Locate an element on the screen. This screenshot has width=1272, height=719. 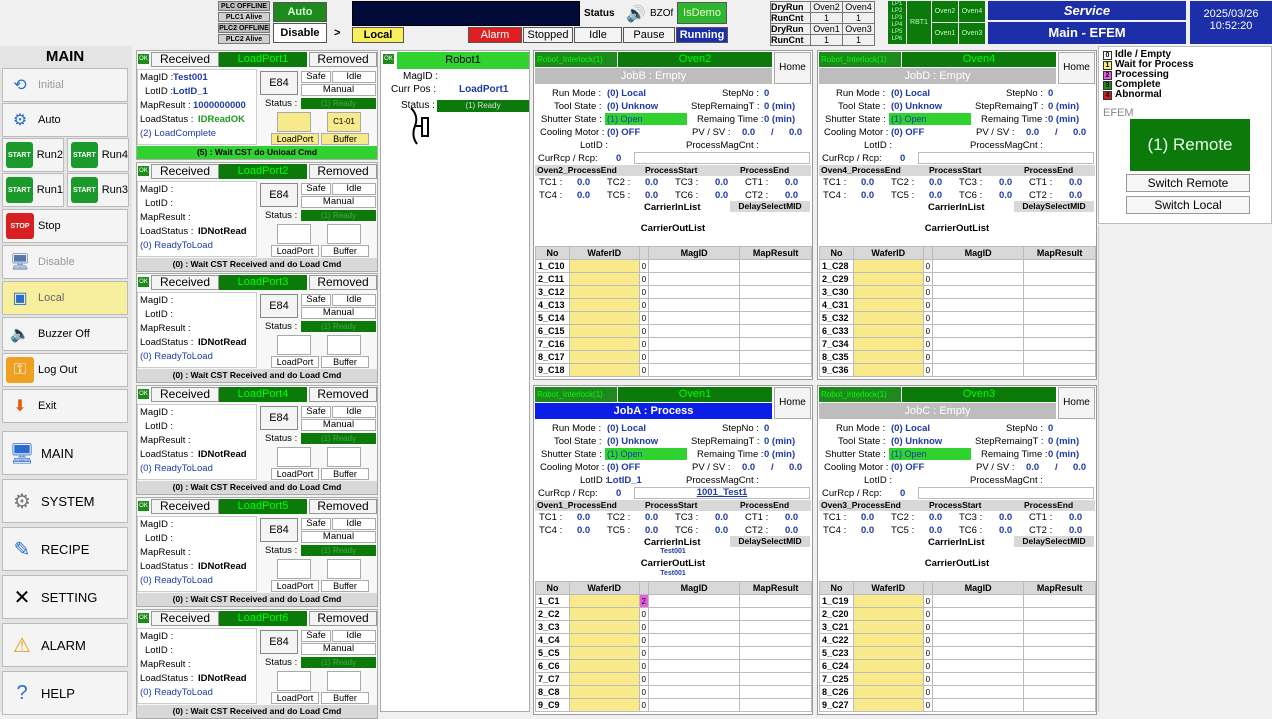
exit-button: ⬇ Exit is located at coordinates (65, 406).